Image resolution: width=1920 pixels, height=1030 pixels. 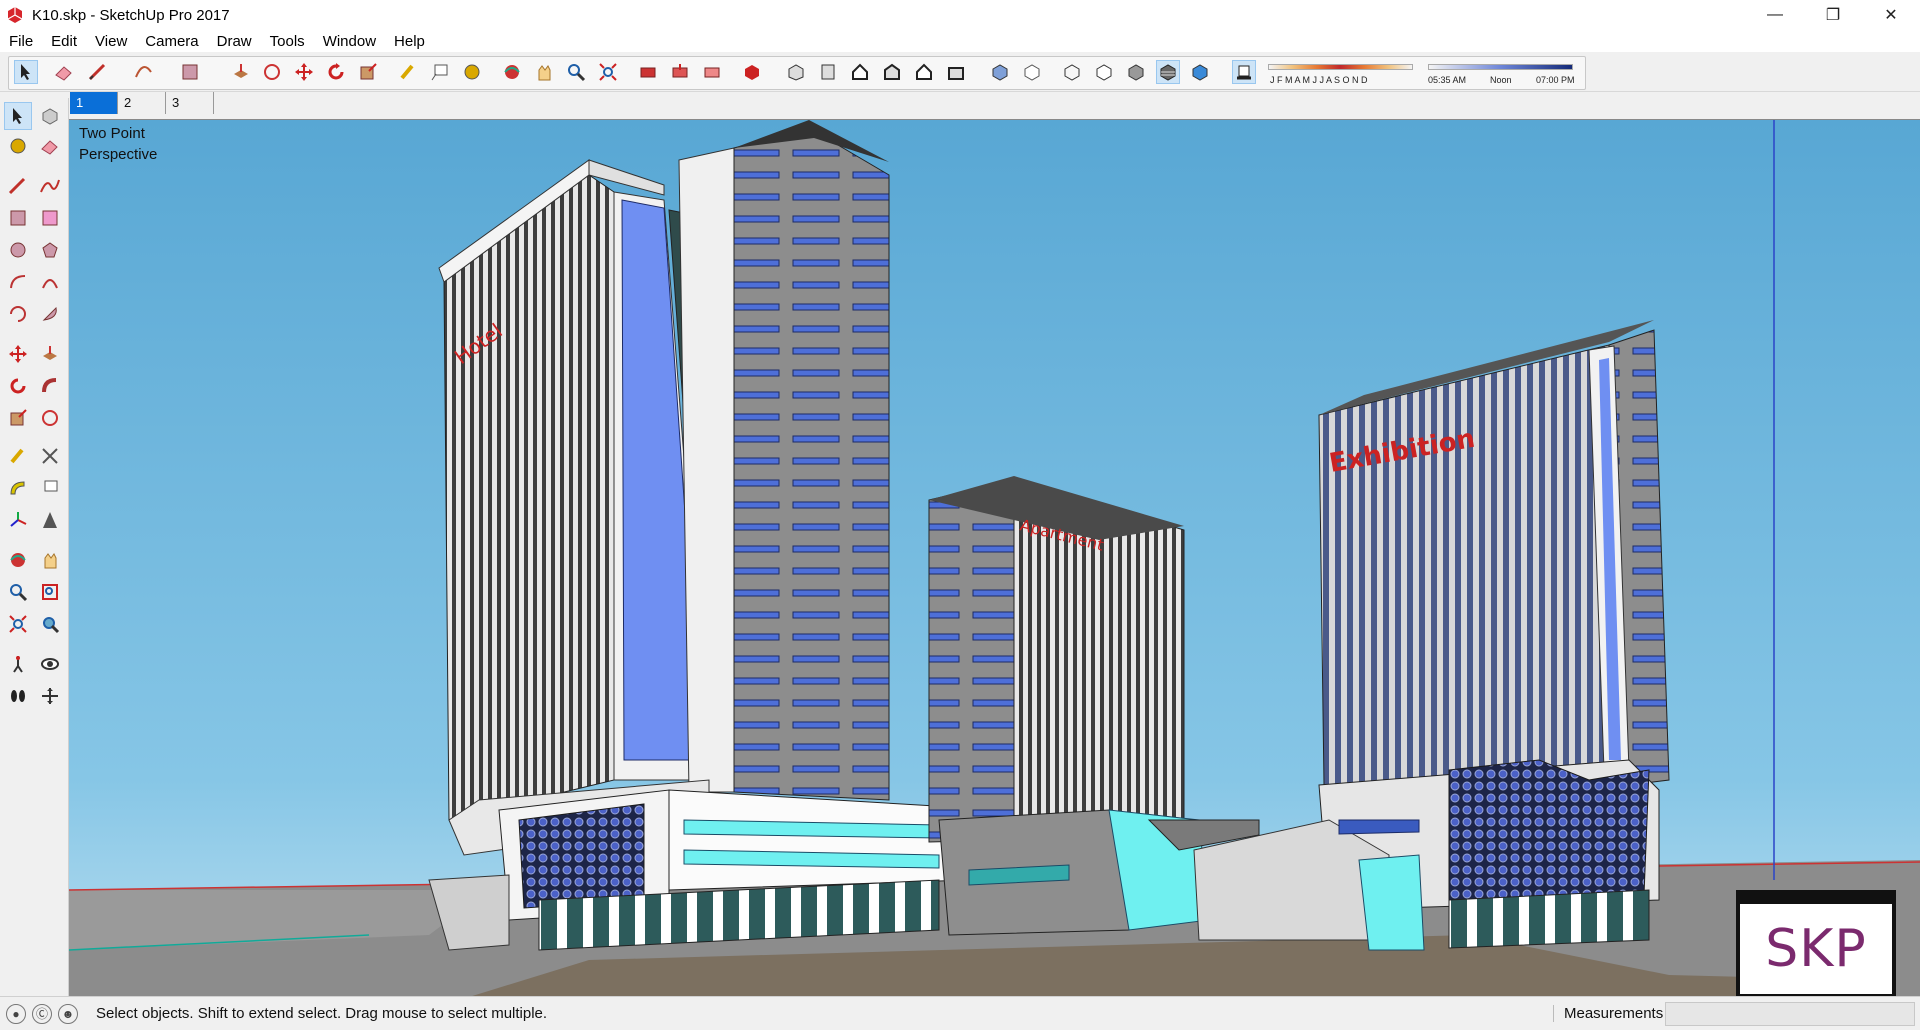 What do you see at coordinates (42, 1013) in the screenshot?
I see `credits-icon: Ⓒ` at bounding box center [42, 1013].